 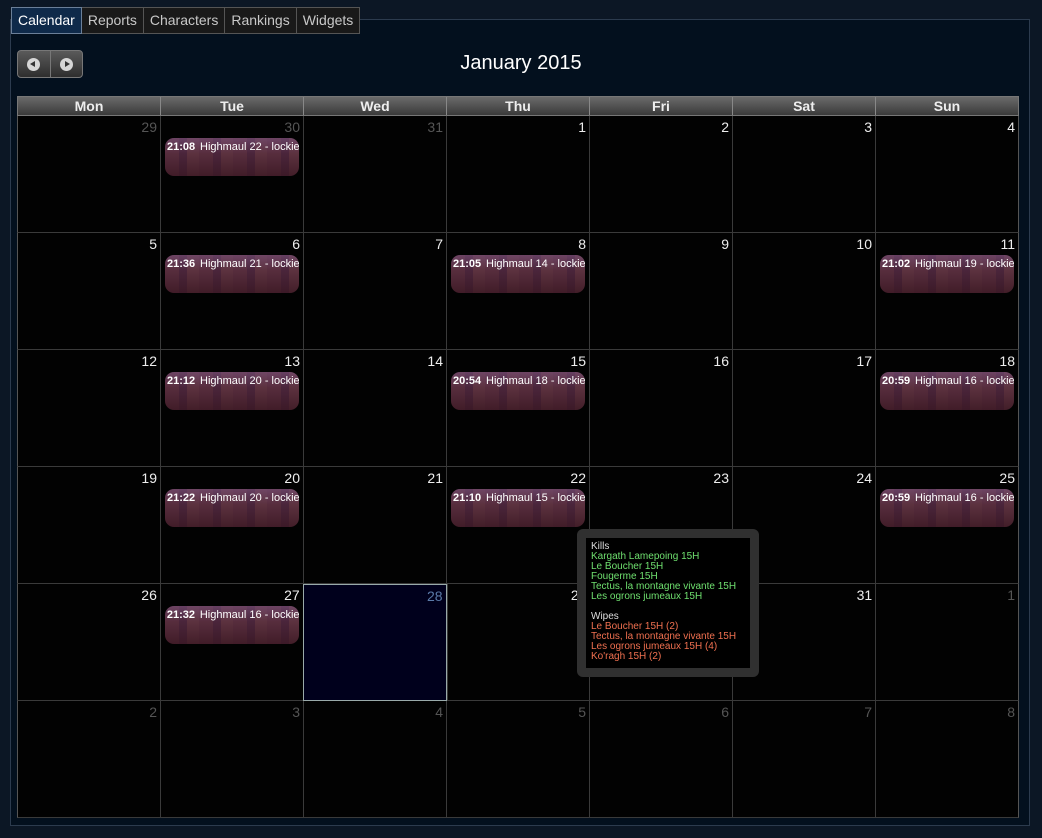 What do you see at coordinates (521, 63) in the screenshot?
I see `month-title: January 2015` at bounding box center [521, 63].